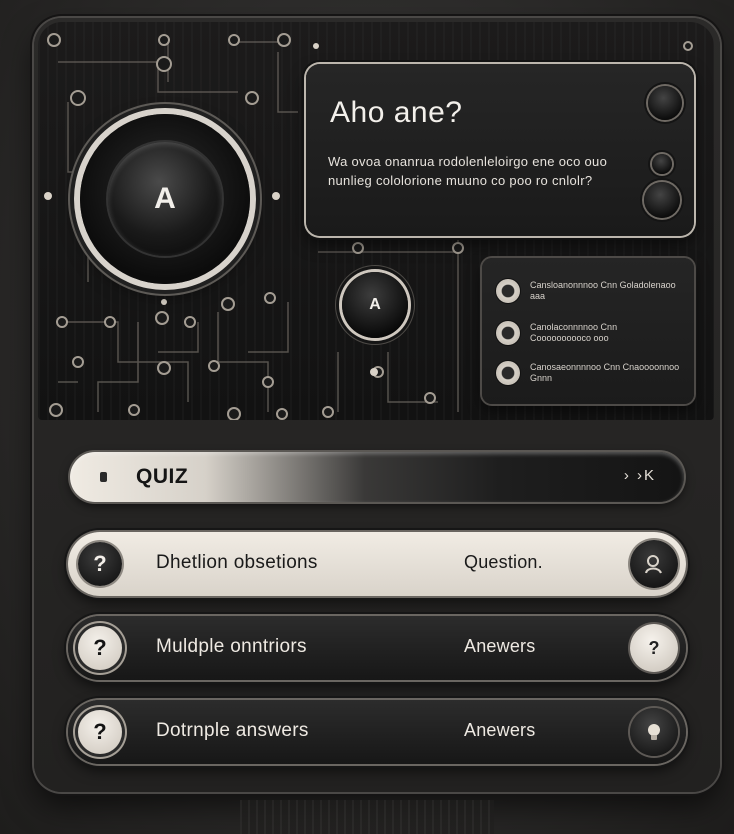 This screenshot has height=834, width=734. I want to click on answer-label: Dhetlion obsetions, so click(237, 562).